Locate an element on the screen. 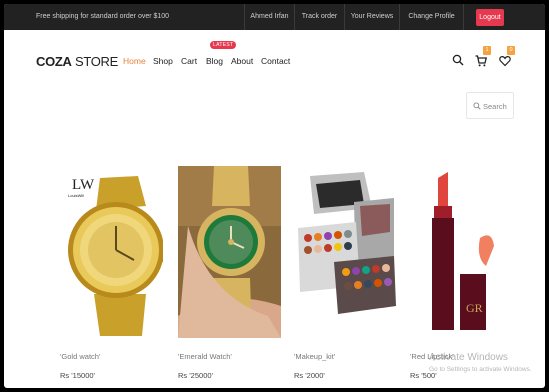 Image resolution: width=549 pixels, height=392 pixels. nav-cart: Cart is located at coordinates (189, 61).